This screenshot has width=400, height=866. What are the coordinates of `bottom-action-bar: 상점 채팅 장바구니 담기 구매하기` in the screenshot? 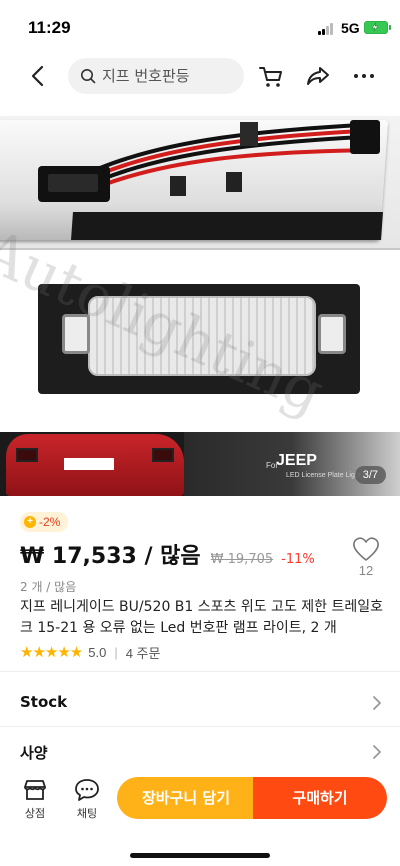 It's located at (200, 818).